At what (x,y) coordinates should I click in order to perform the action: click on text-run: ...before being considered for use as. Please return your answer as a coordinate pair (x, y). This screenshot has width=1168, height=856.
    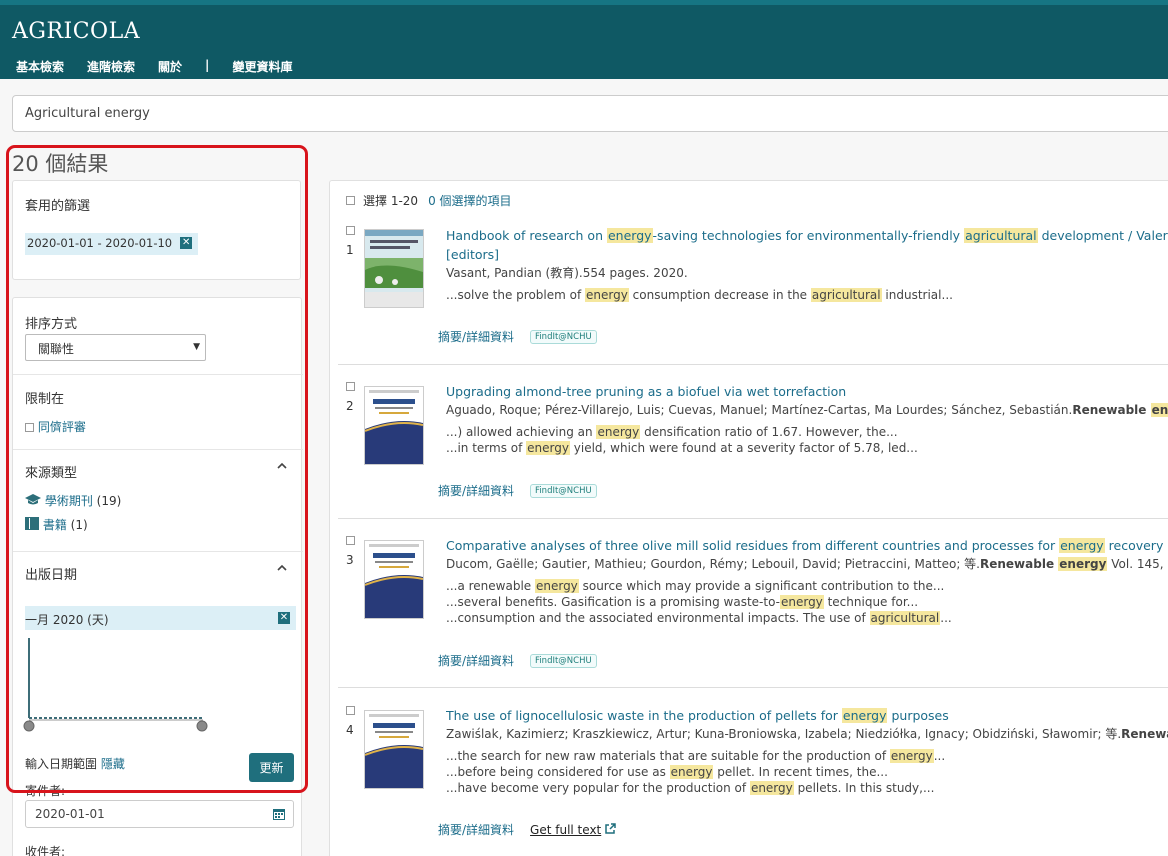
    Looking at the image, I should click on (558, 772).